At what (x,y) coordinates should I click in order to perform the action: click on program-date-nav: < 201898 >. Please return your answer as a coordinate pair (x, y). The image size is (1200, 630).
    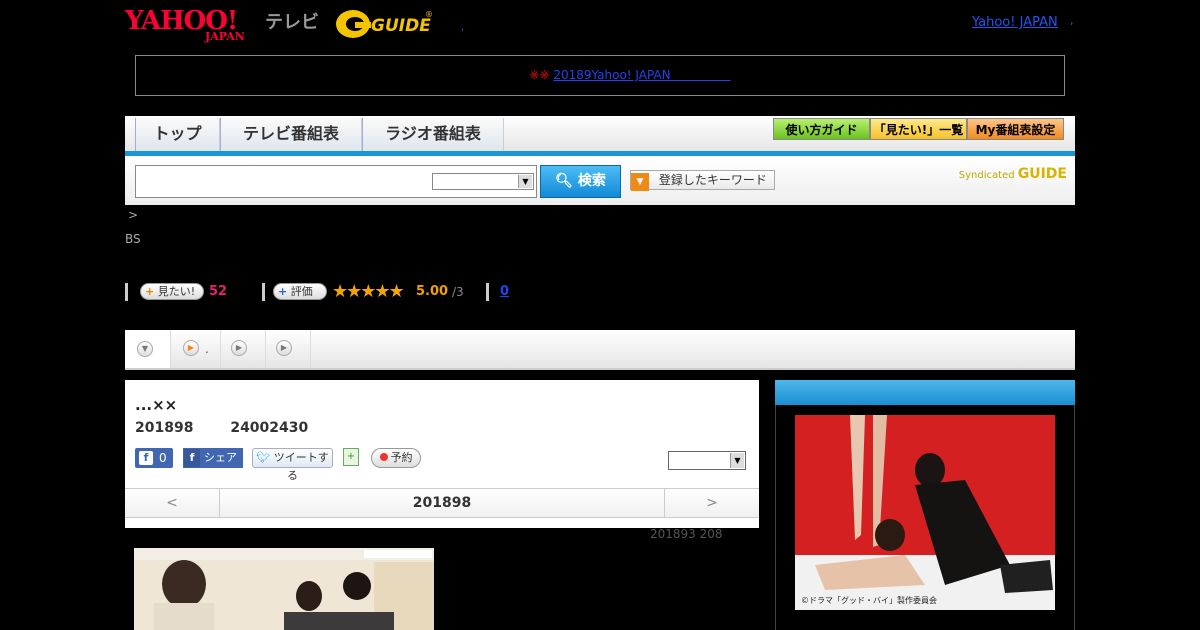
    Looking at the image, I should click on (442, 503).